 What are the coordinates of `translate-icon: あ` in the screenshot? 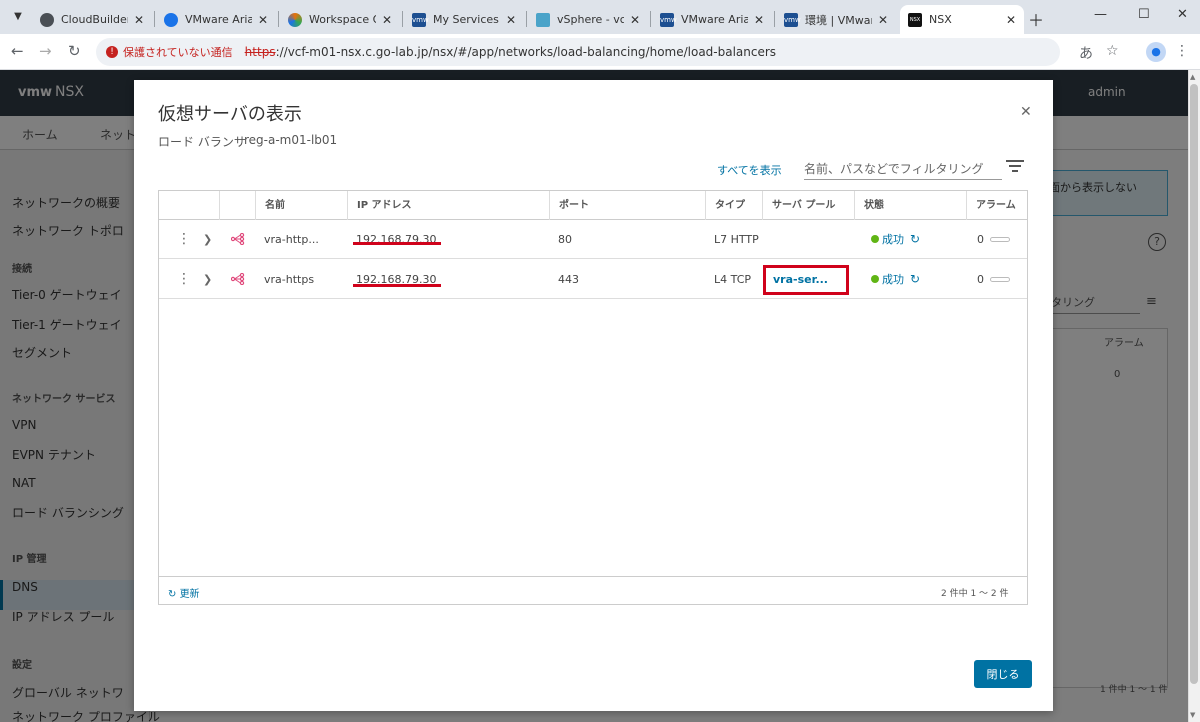 It's located at (1086, 53).